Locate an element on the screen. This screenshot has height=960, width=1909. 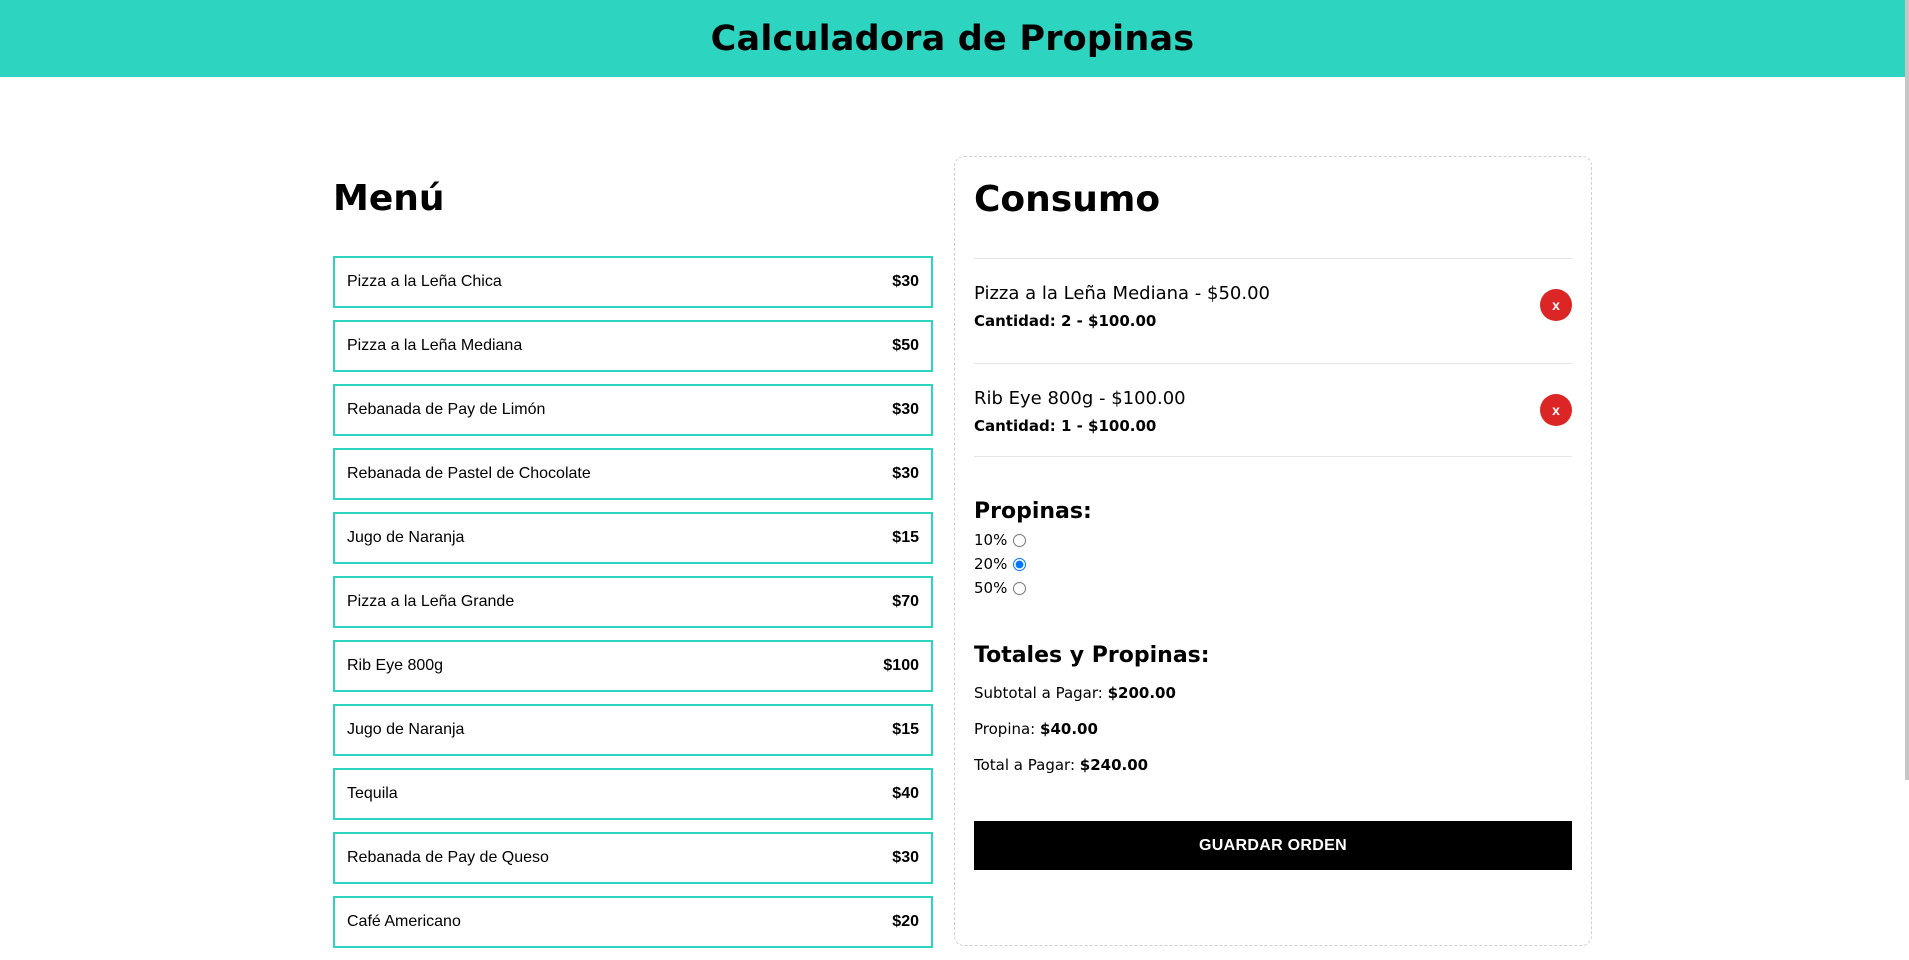
menu-item: Café Americano $20 is located at coordinates (633, 922).